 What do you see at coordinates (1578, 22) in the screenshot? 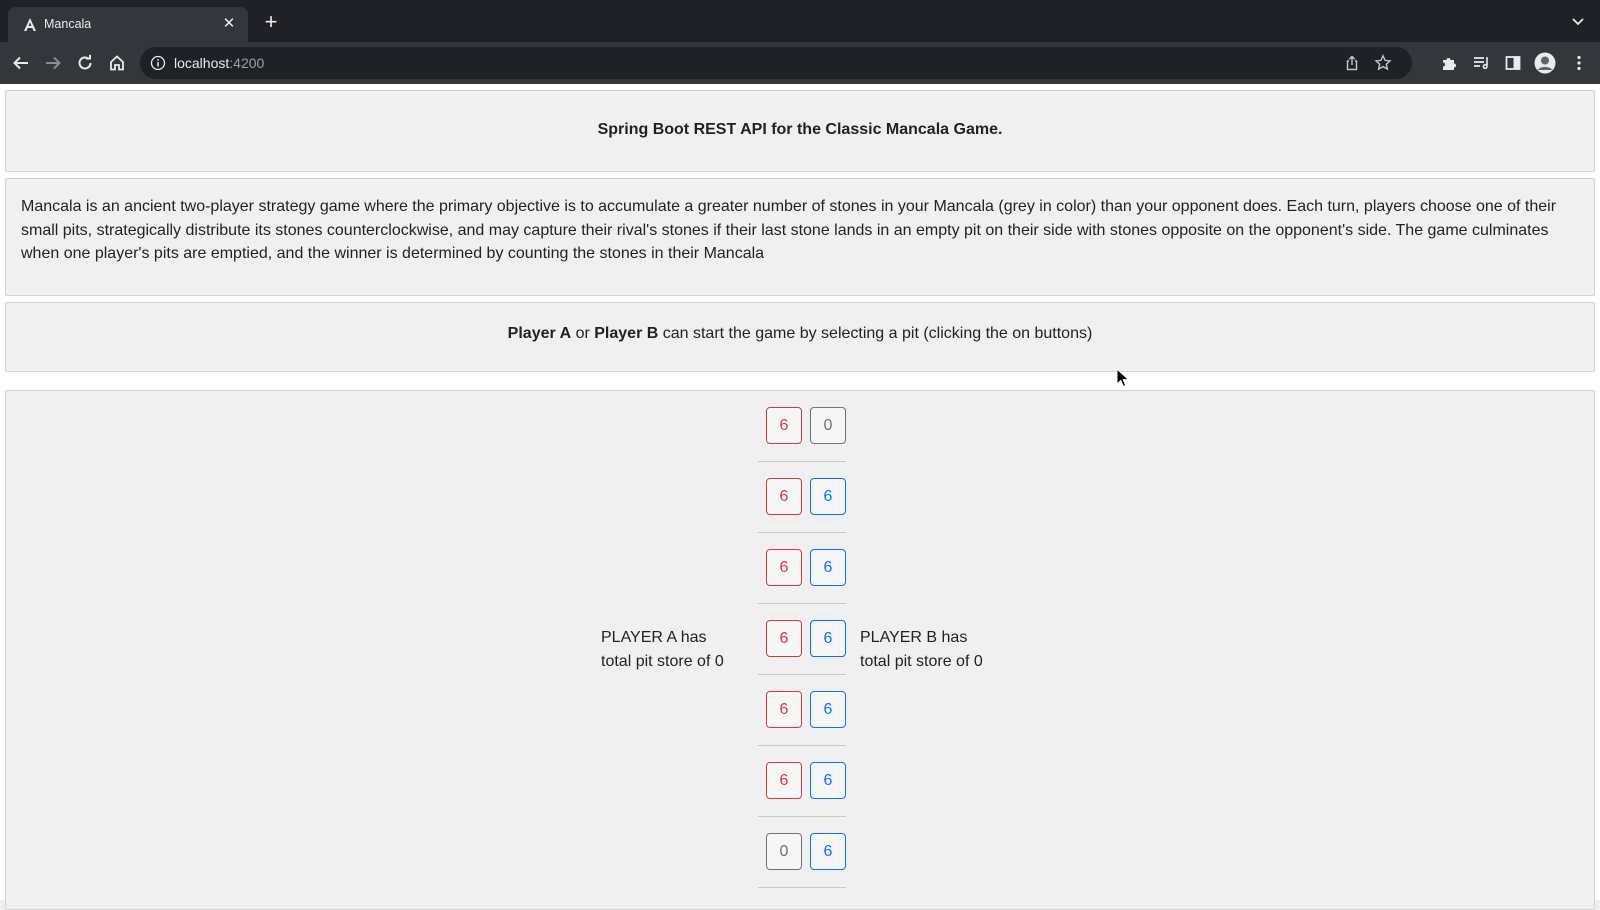
I see `chevron-down-icon` at bounding box center [1578, 22].